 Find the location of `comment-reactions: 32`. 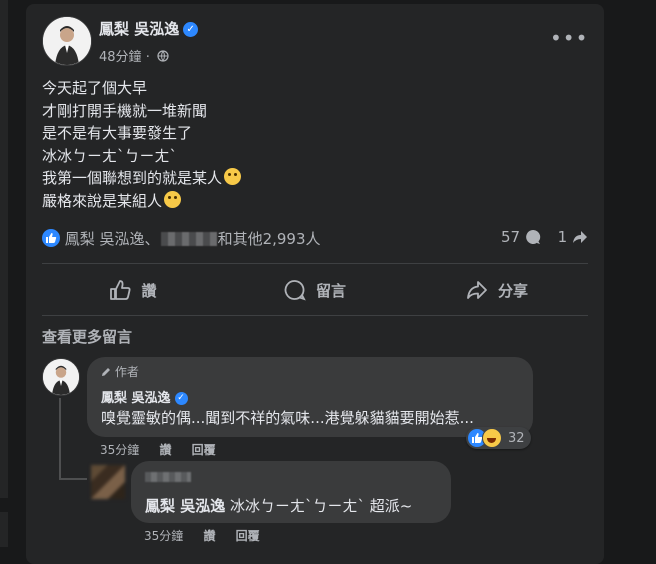

comment-reactions: 32 is located at coordinates (498, 438).